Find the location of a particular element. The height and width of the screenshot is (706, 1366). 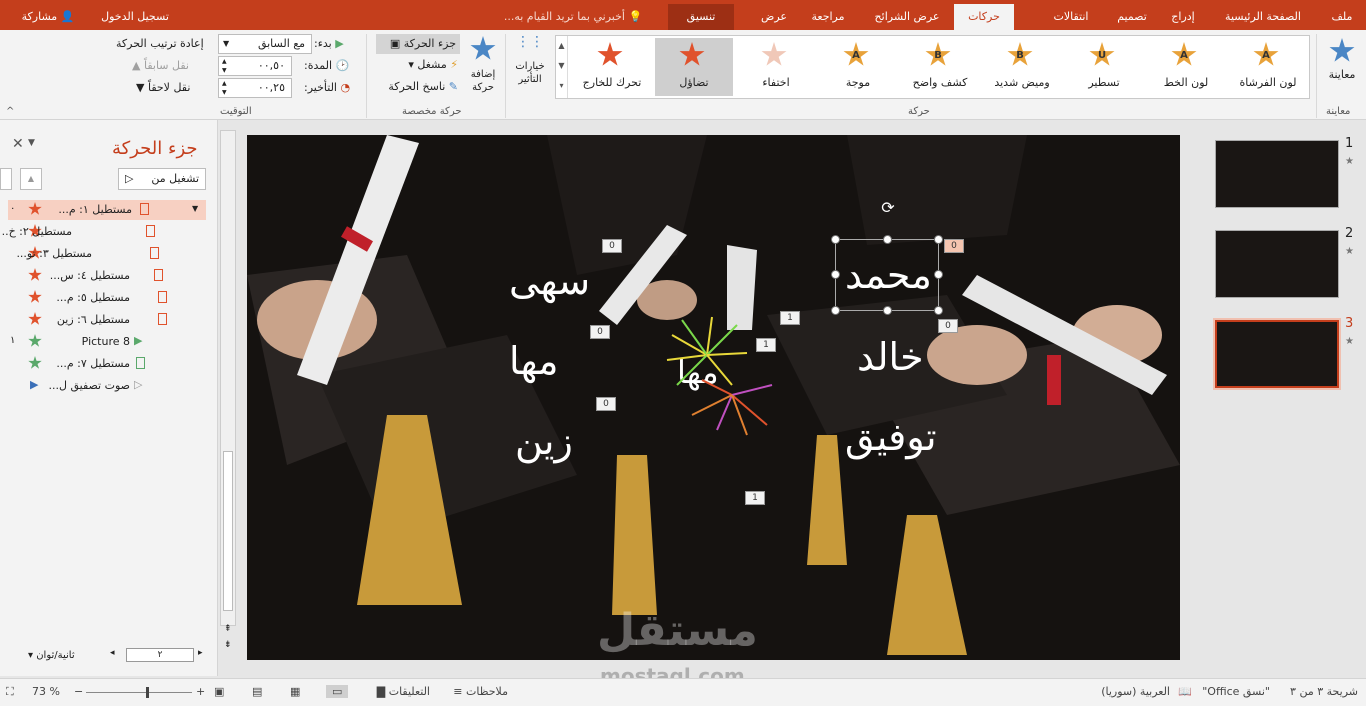

anim-item-9: ▶ صوت تصفيق ل... ▷ is located at coordinates (107, 386).